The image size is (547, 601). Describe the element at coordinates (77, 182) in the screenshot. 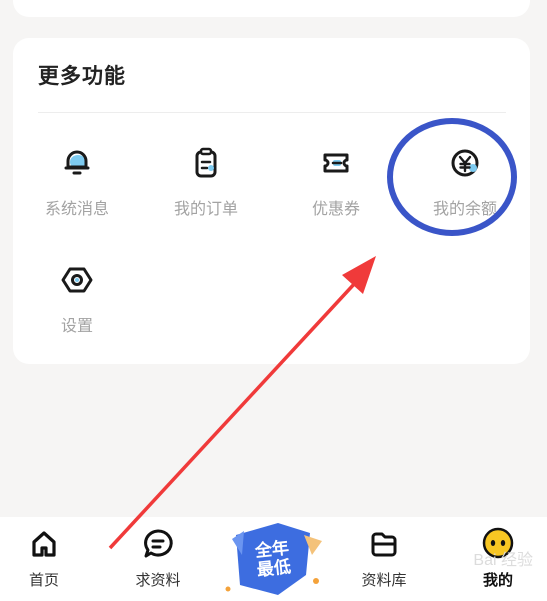

I see `feature-system-messages: 系统消息` at that location.